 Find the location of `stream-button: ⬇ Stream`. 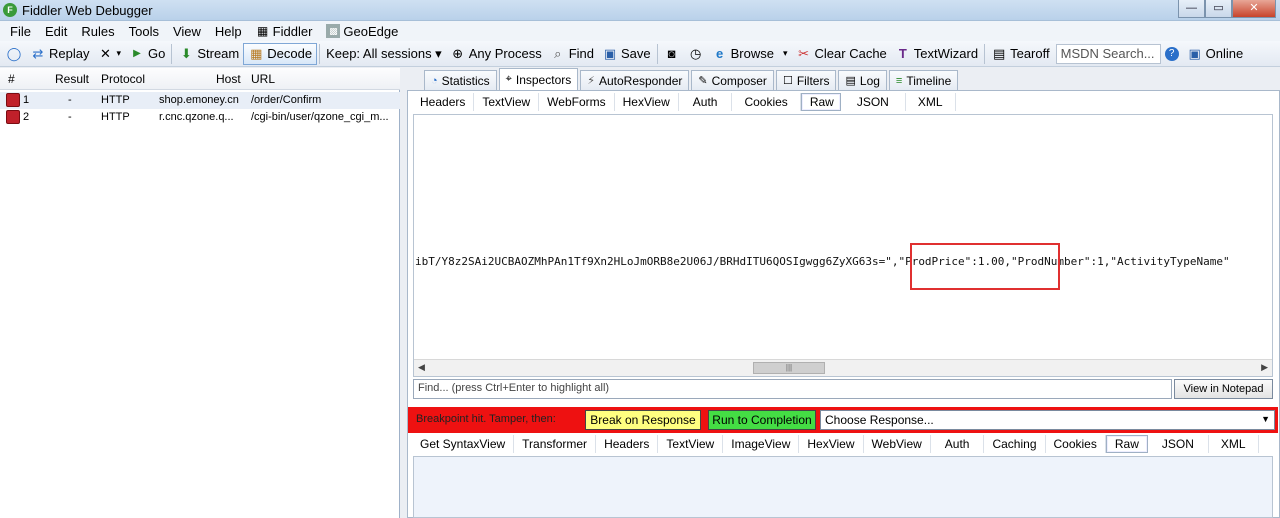

stream-button: ⬇ Stream is located at coordinates (208, 54).